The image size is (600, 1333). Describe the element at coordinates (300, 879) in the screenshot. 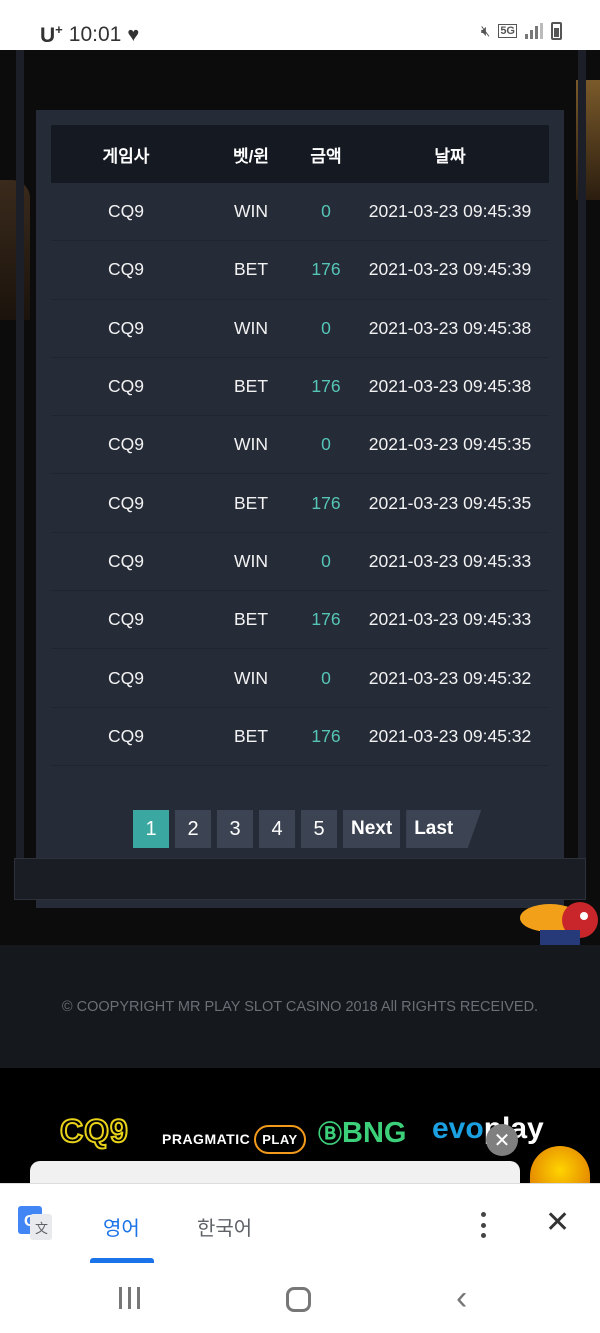

I see `scroll-base` at that location.